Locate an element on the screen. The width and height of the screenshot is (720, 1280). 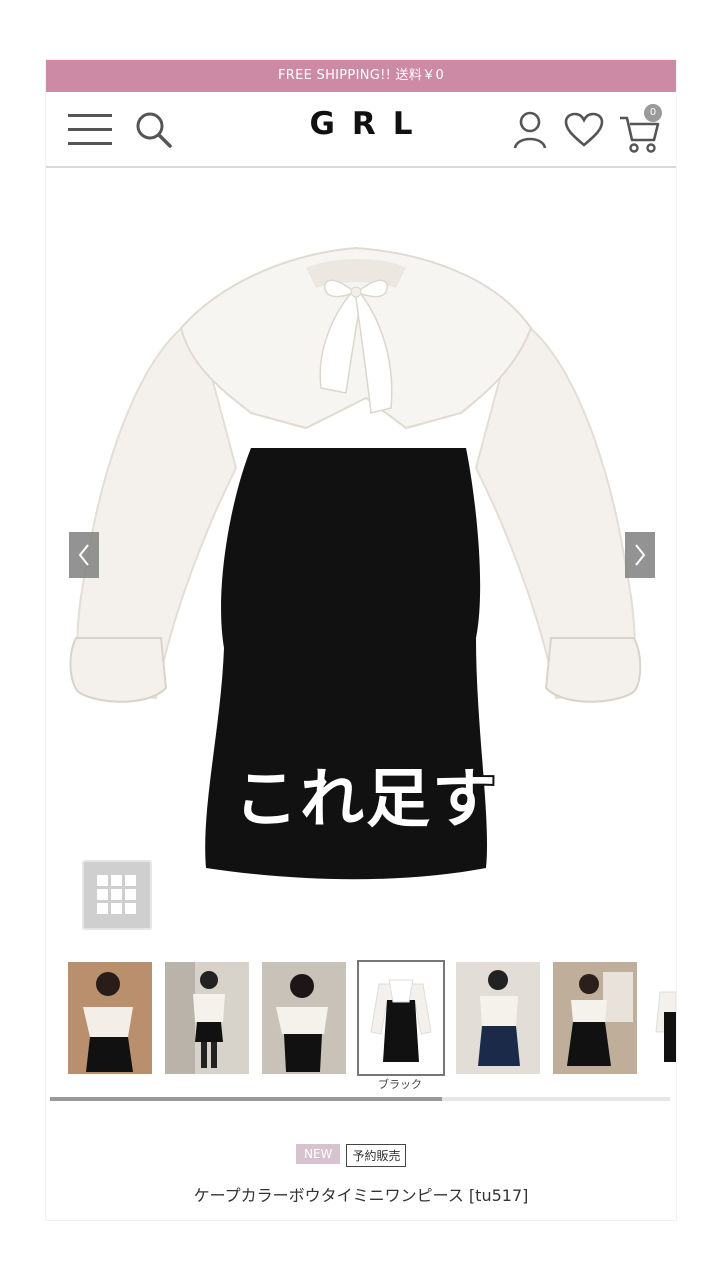
product-badges: NEW 予約販売 is located at coordinates (351, 1156).